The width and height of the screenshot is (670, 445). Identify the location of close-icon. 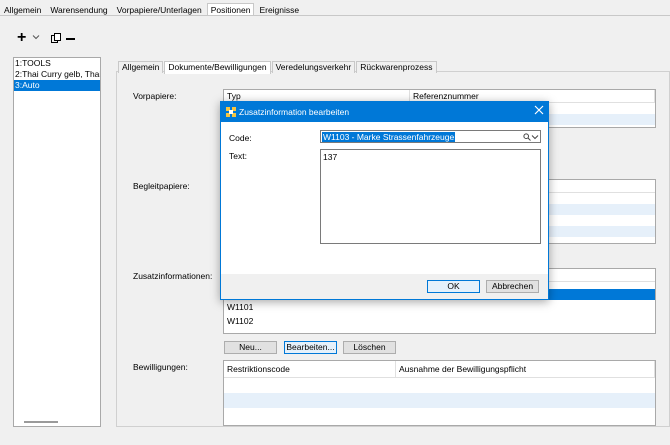
(539, 111).